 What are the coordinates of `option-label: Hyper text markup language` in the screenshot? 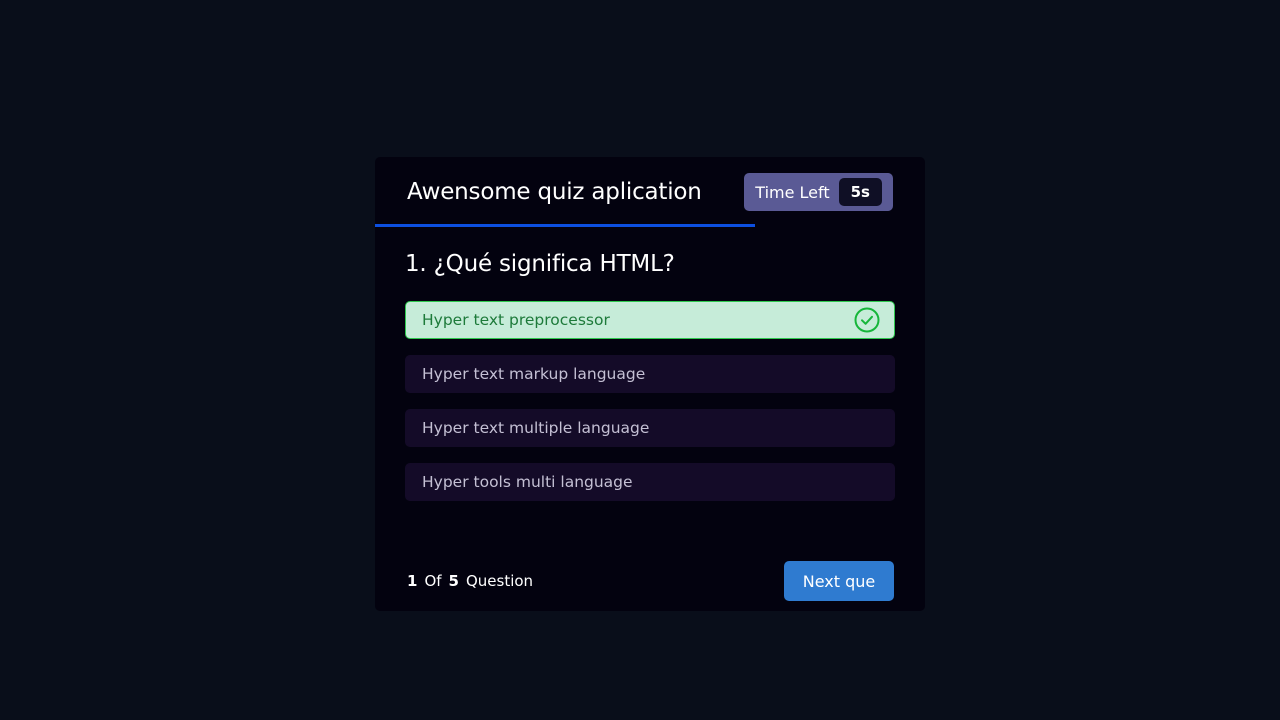 It's located at (534, 374).